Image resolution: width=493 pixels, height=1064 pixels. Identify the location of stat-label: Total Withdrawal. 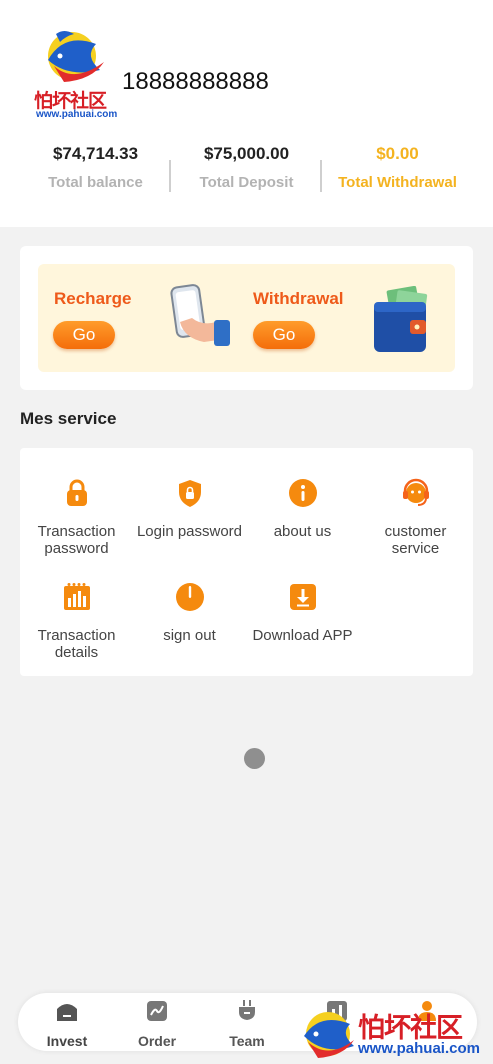
(397, 182).